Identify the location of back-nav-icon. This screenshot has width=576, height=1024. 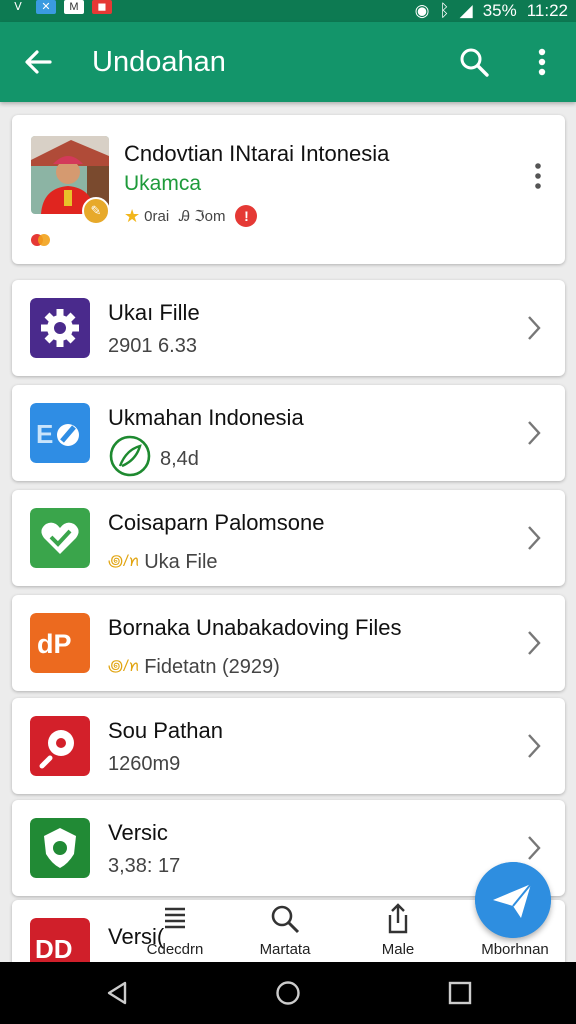
(118, 993).